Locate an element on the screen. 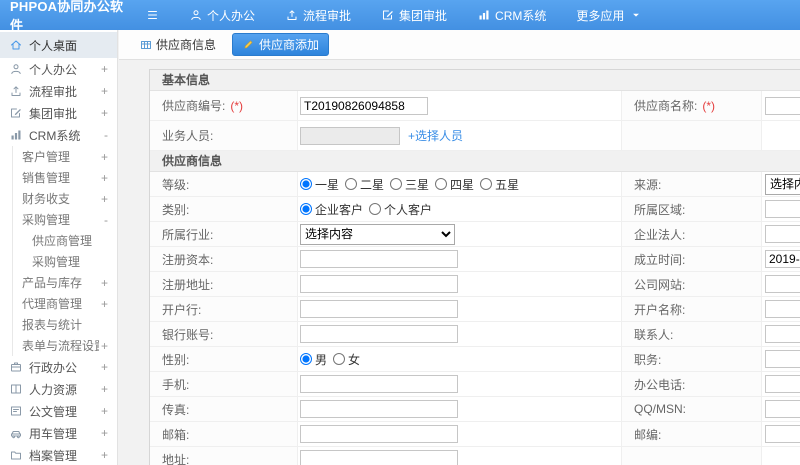  doc-icon is located at coordinates (15, 411).